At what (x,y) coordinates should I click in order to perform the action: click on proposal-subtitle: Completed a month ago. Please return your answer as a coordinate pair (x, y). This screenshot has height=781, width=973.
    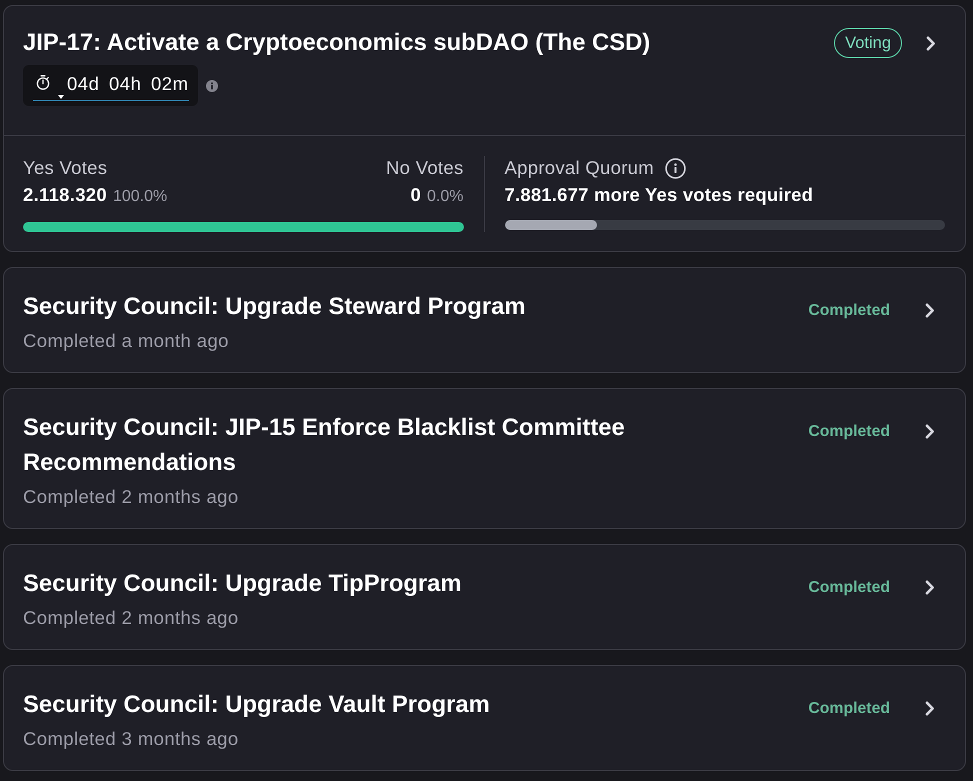
    Looking at the image, I should click on (126, 341).